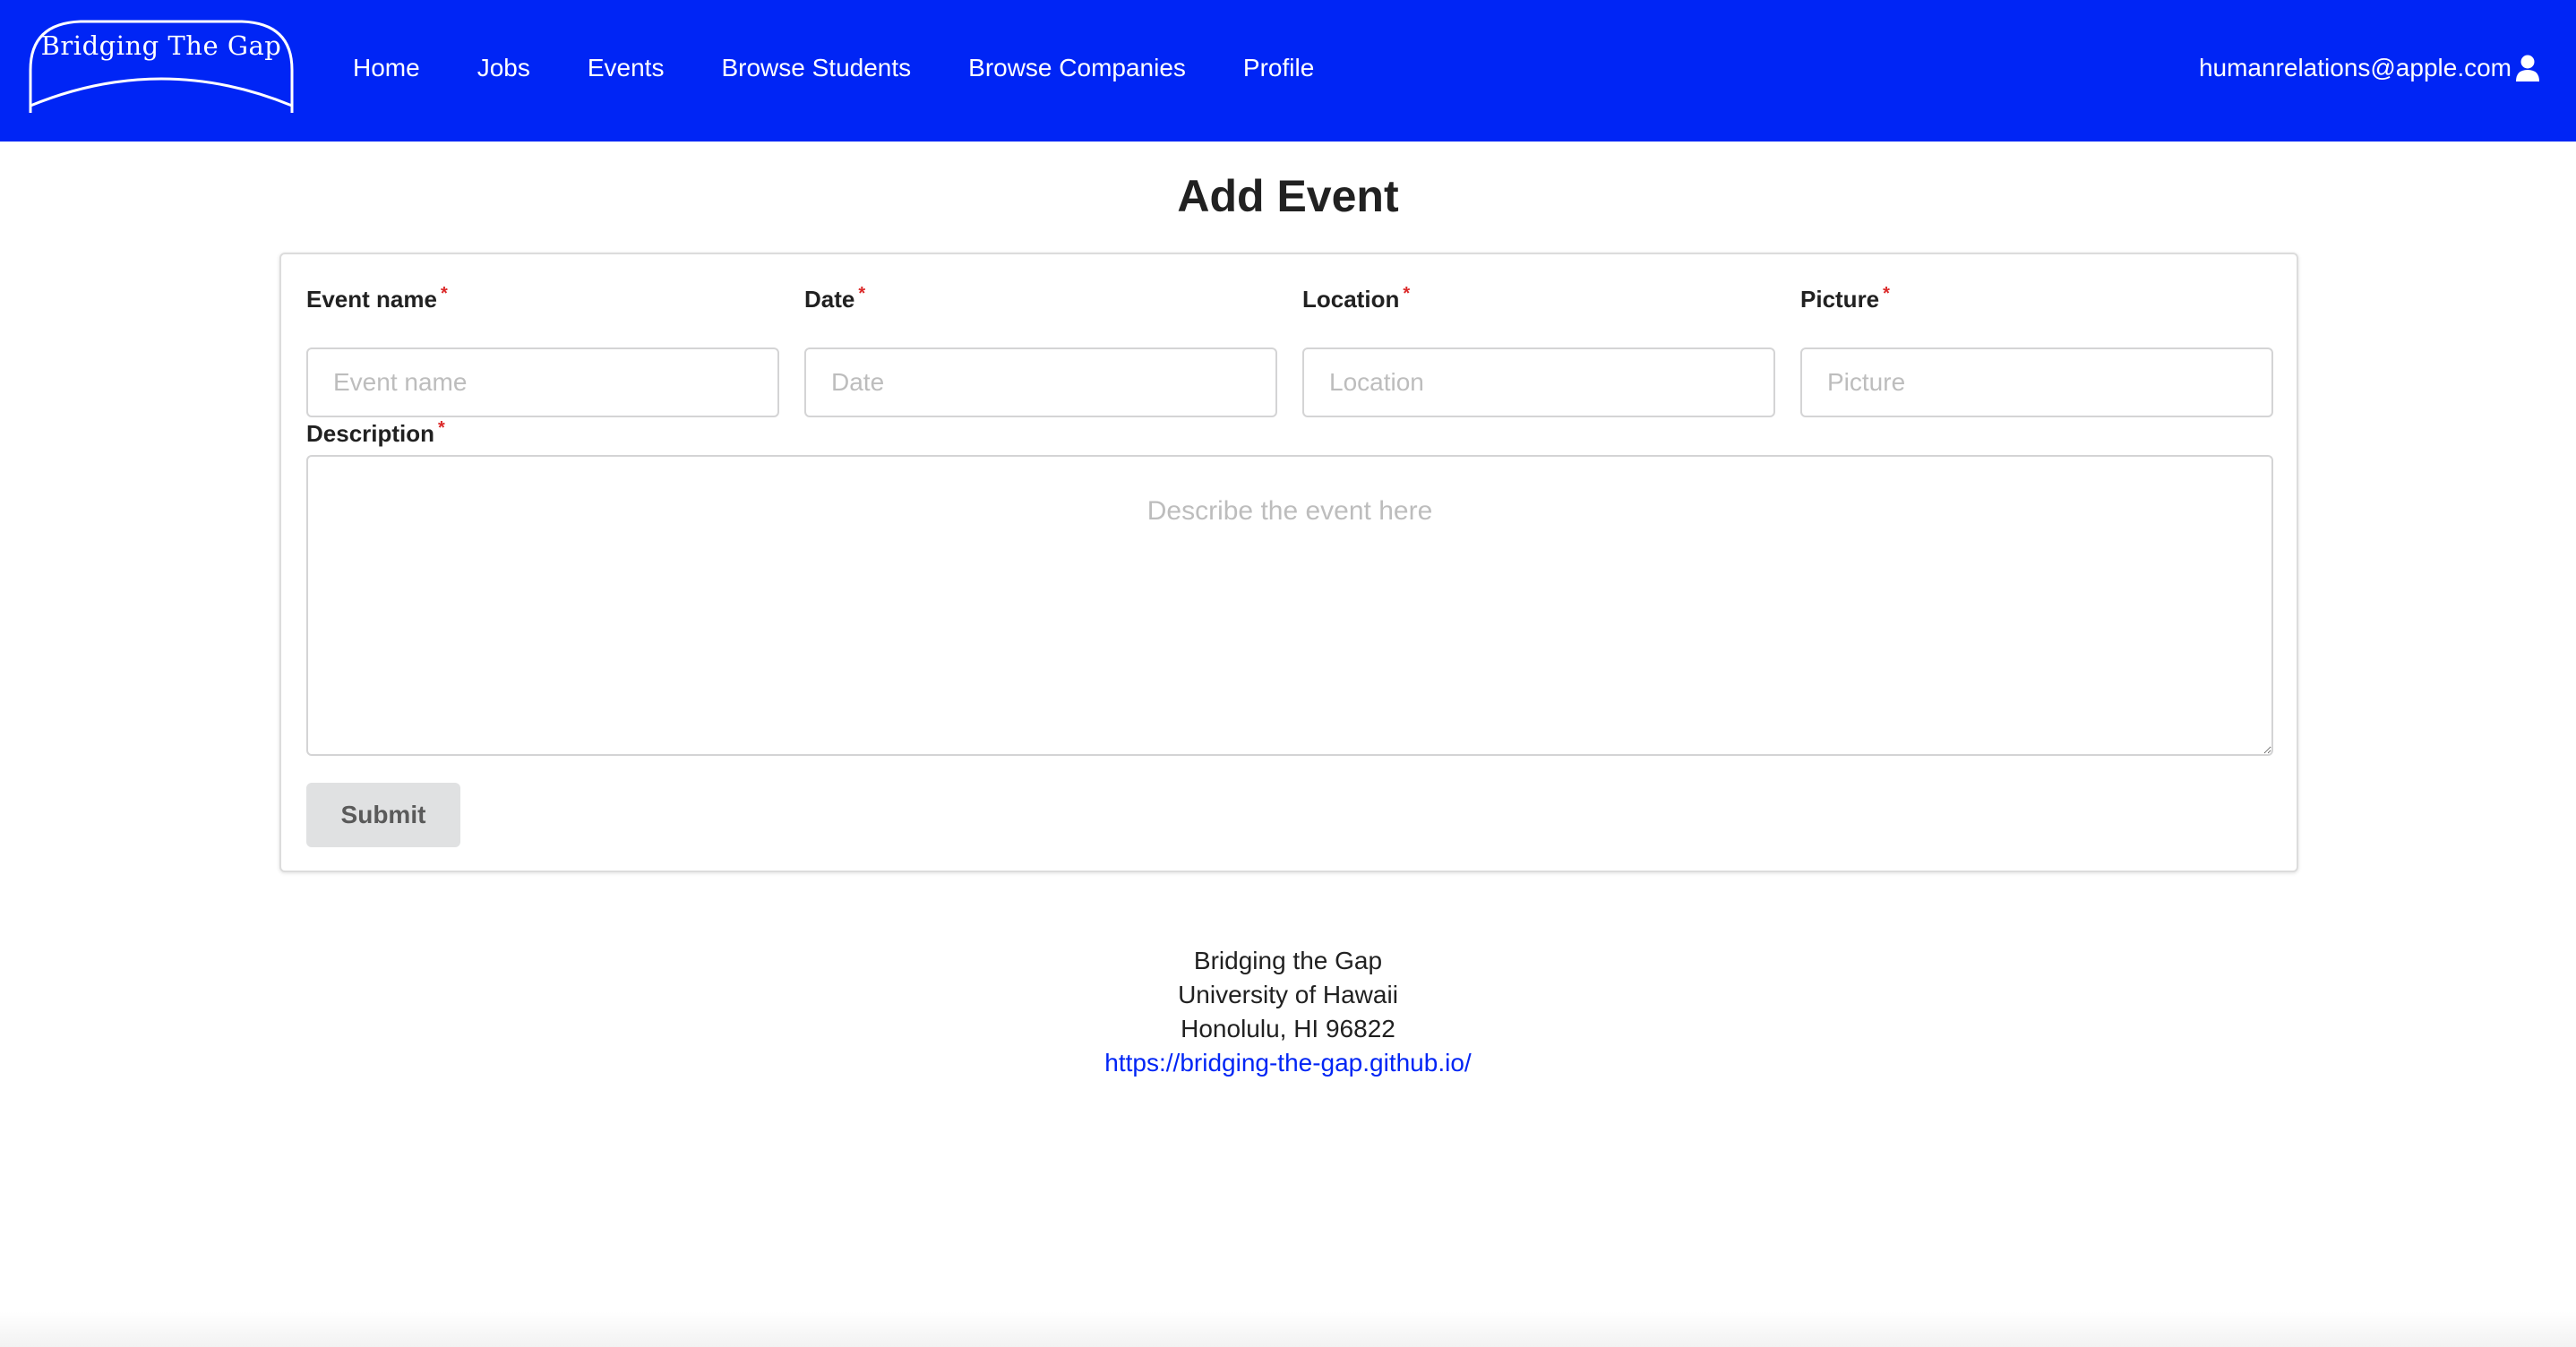 The image size is (2576, 1347). What do you see at coordinates (2036, 382) in the screenshot?
I see `picture-input` at bounding box center [2036, 382].